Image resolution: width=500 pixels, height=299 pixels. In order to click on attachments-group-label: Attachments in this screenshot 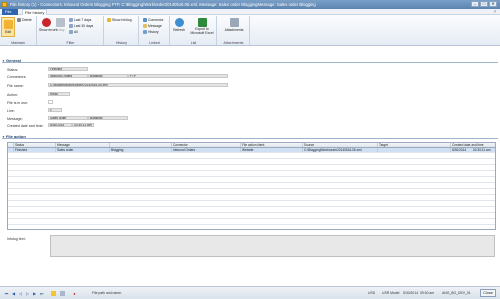, I will do `click(233, 43)`.